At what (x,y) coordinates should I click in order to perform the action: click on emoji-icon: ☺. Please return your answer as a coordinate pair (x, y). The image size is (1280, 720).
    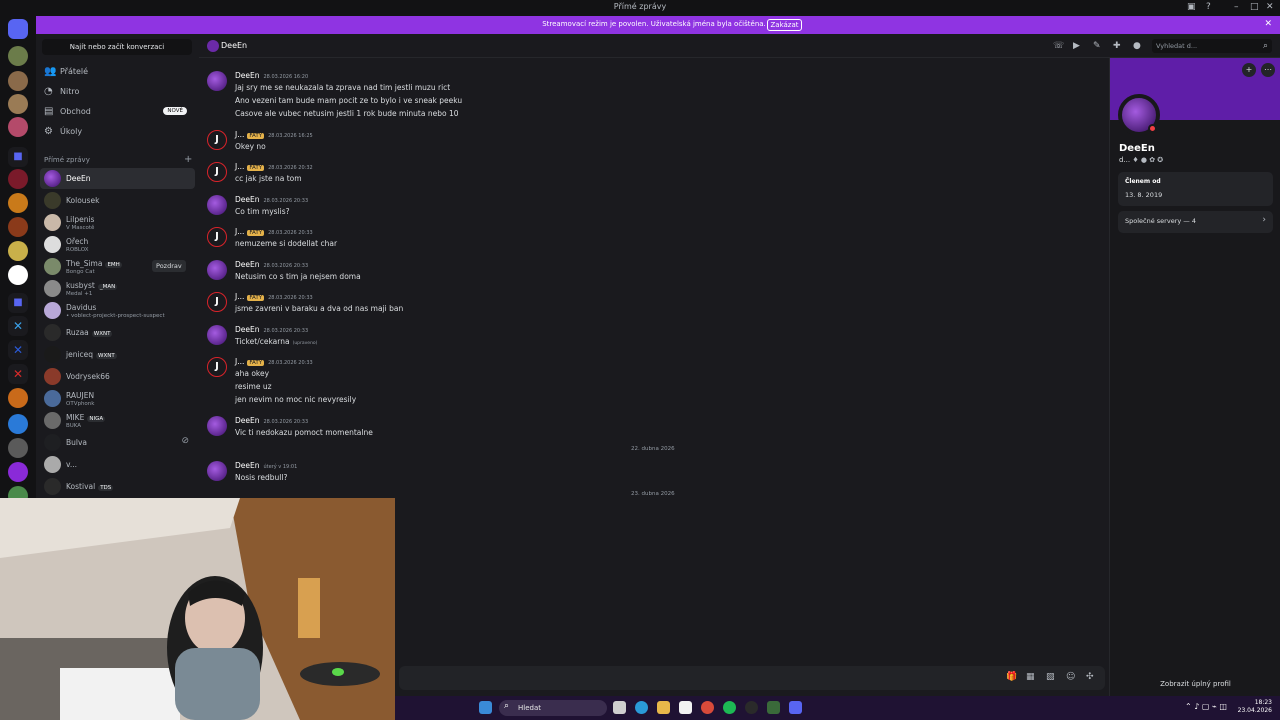
    Looking at the image, I should click on (1070, 677).